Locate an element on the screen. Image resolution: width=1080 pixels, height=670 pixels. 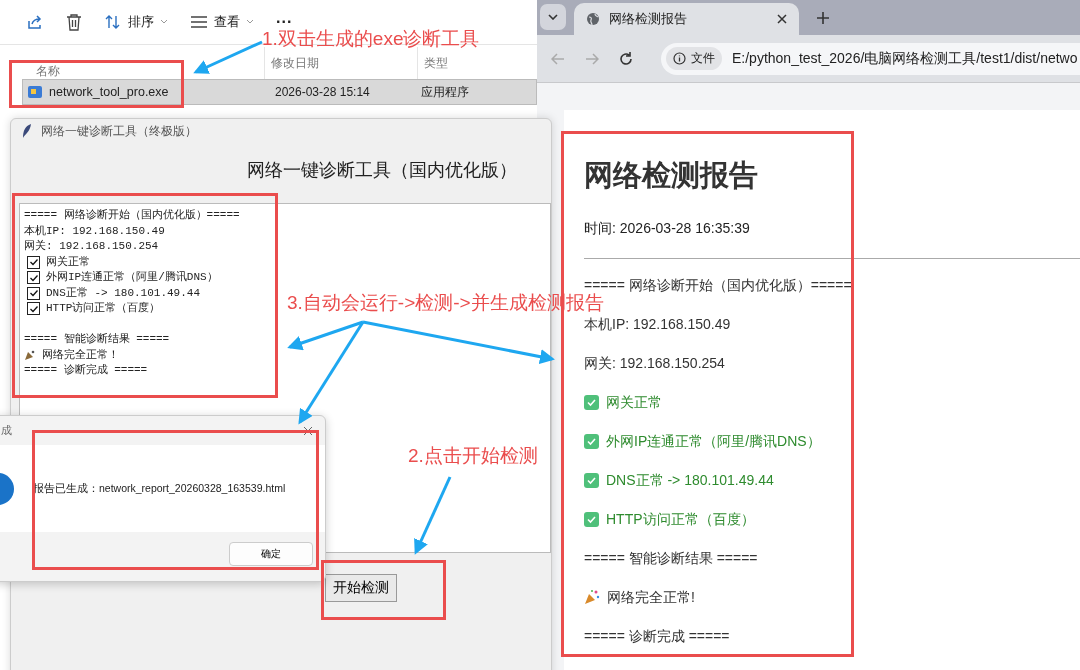
feather-icon is located at coordinates (27, 131).